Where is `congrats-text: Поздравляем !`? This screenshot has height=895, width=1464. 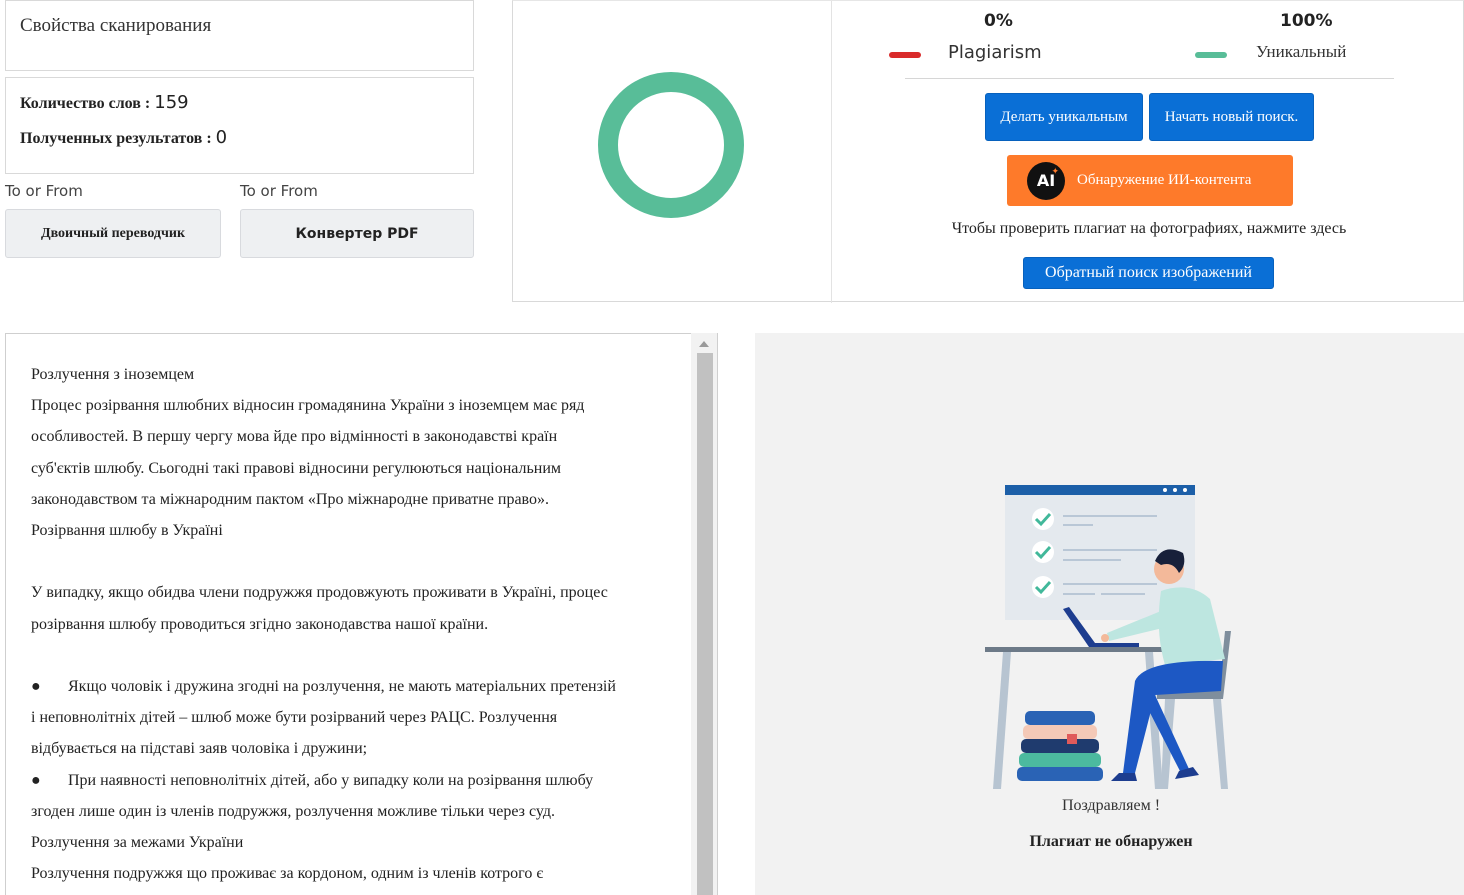 congrats-text: Поздравляем ! is located at coordinates (1111, 805).